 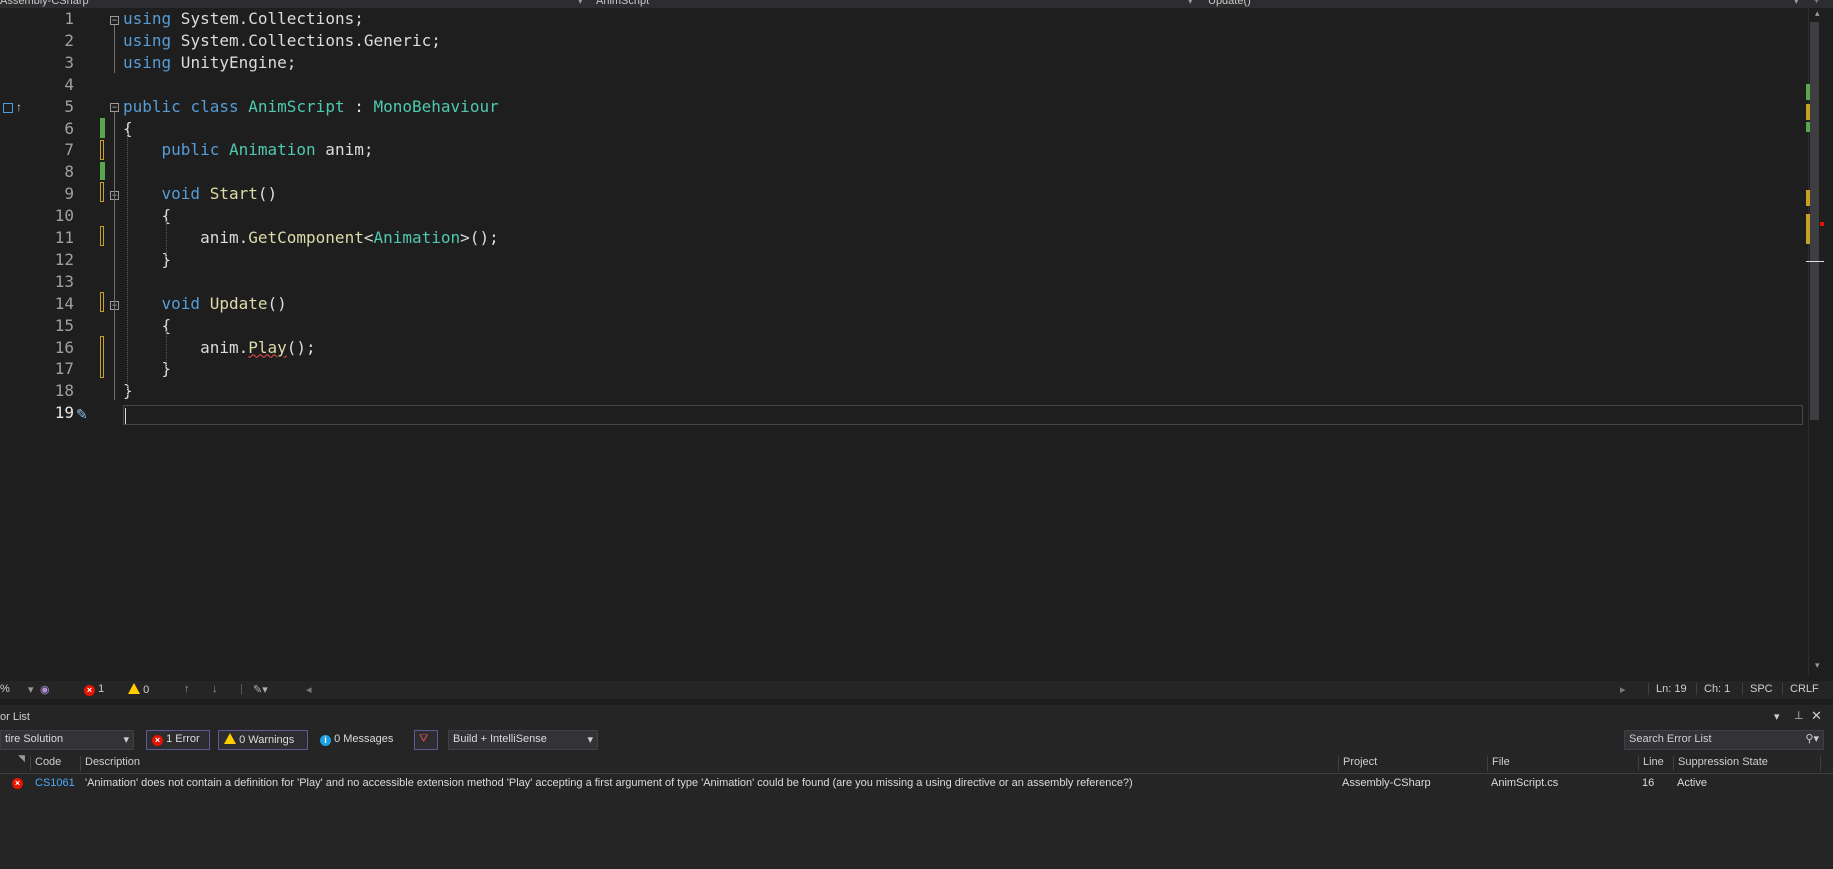 I want to click on code-token: Collections;, so click(x=306, y=18).